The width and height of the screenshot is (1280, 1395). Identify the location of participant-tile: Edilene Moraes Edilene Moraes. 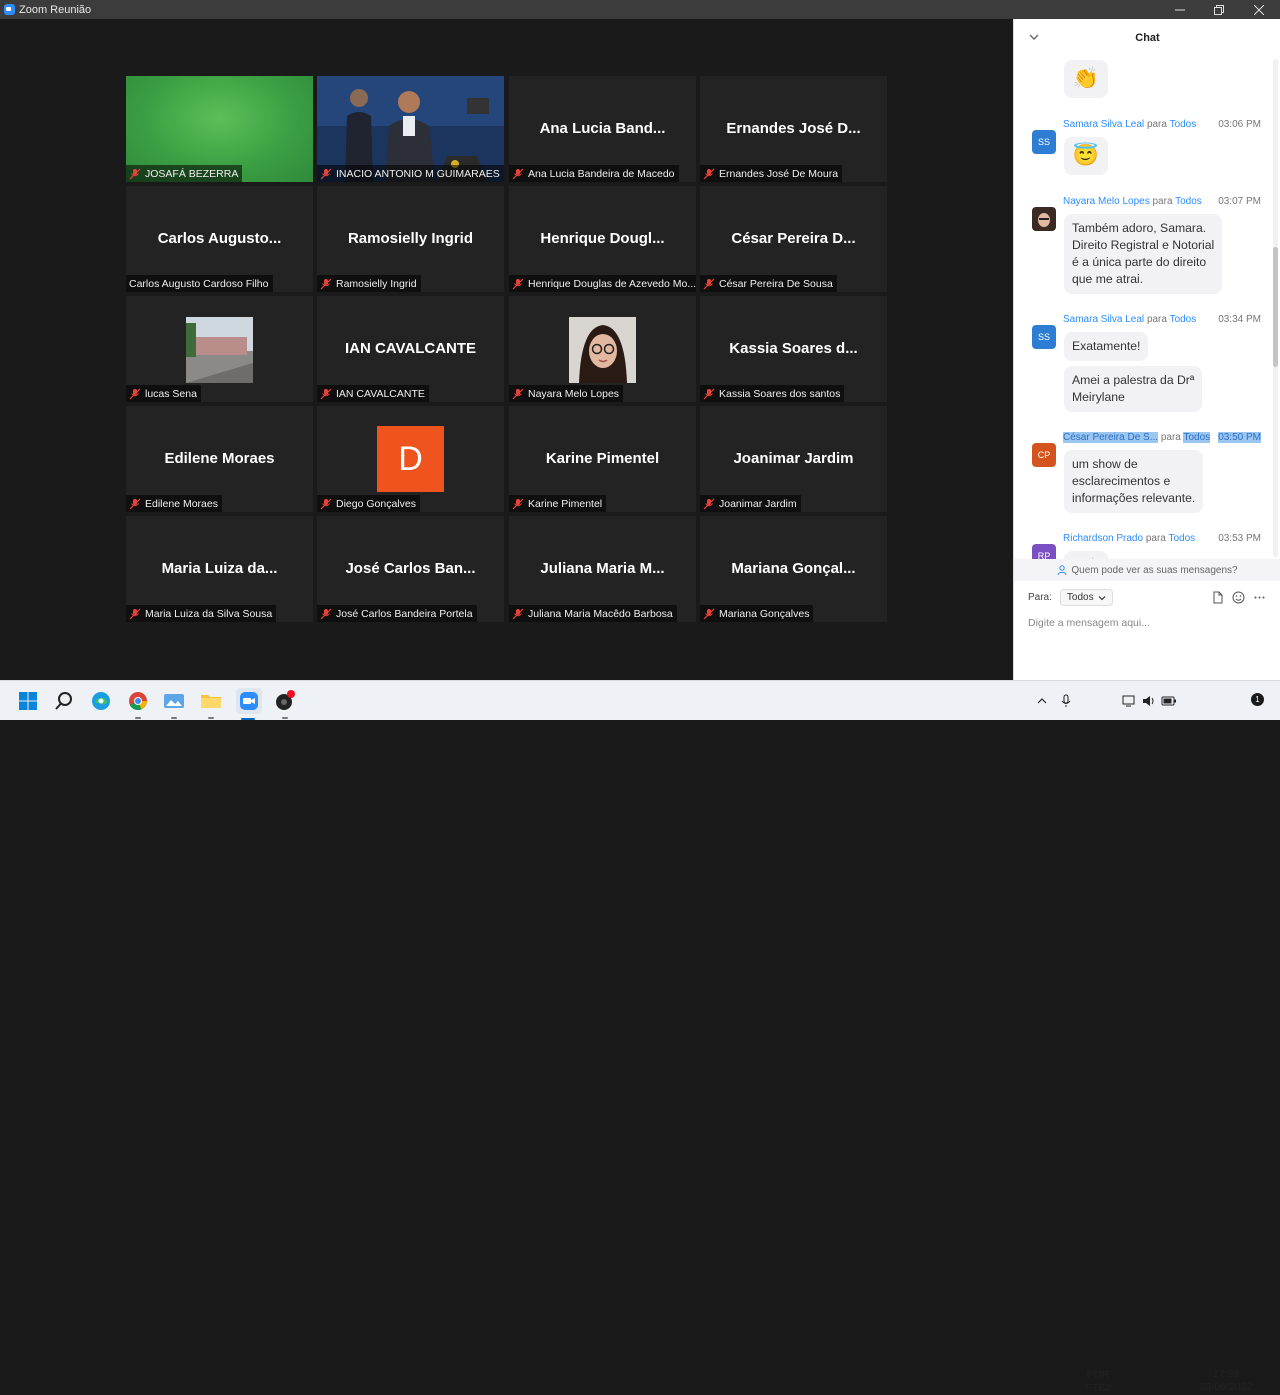
(219, 459).